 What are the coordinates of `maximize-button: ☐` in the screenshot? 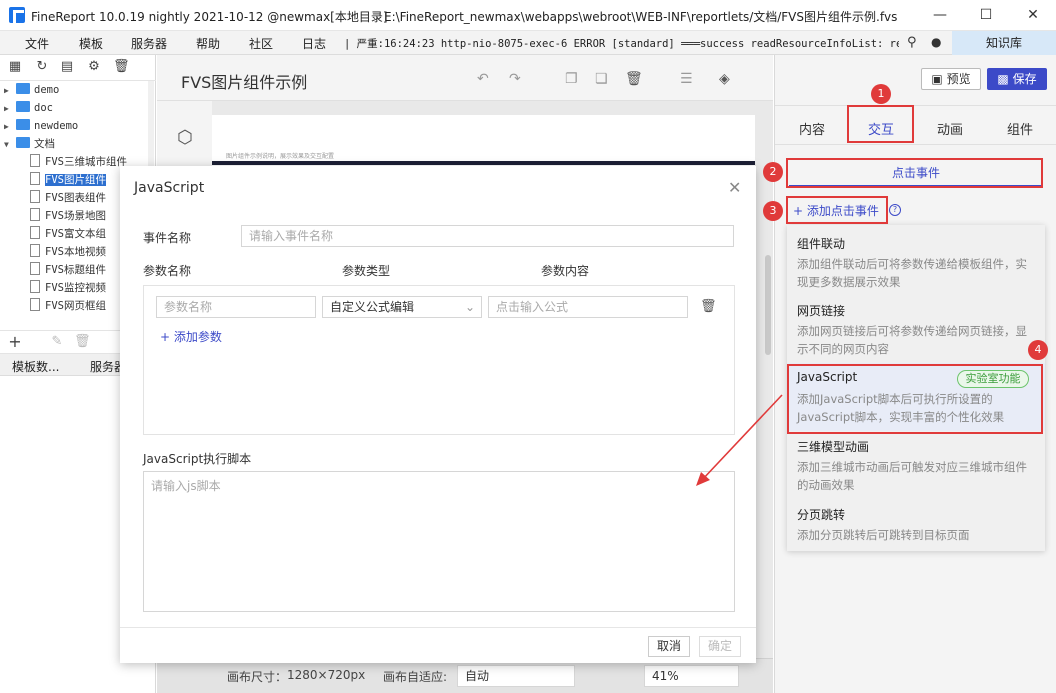 It's located at (986, 15).